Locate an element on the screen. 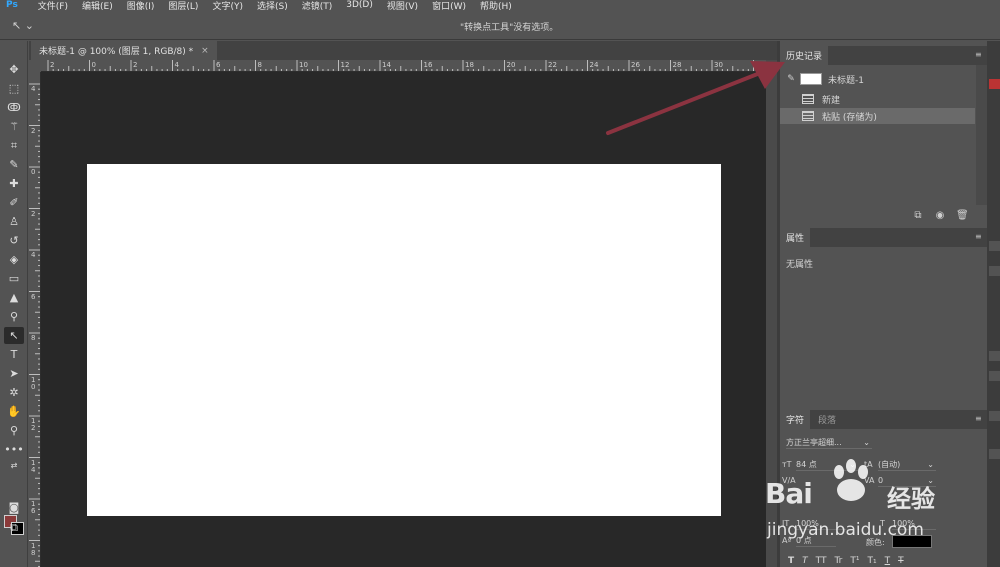  marquee-tool-icon: ⬚ is located at coordinates (14, 88).